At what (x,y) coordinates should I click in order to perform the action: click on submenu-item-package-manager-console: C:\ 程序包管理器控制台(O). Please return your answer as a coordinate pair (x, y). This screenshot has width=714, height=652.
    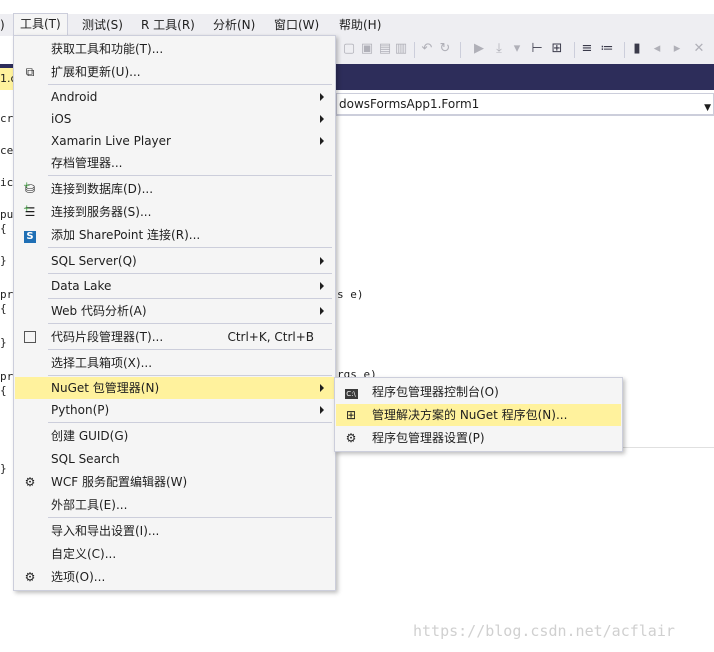
    Looking at the image, I should click on (478, 392).